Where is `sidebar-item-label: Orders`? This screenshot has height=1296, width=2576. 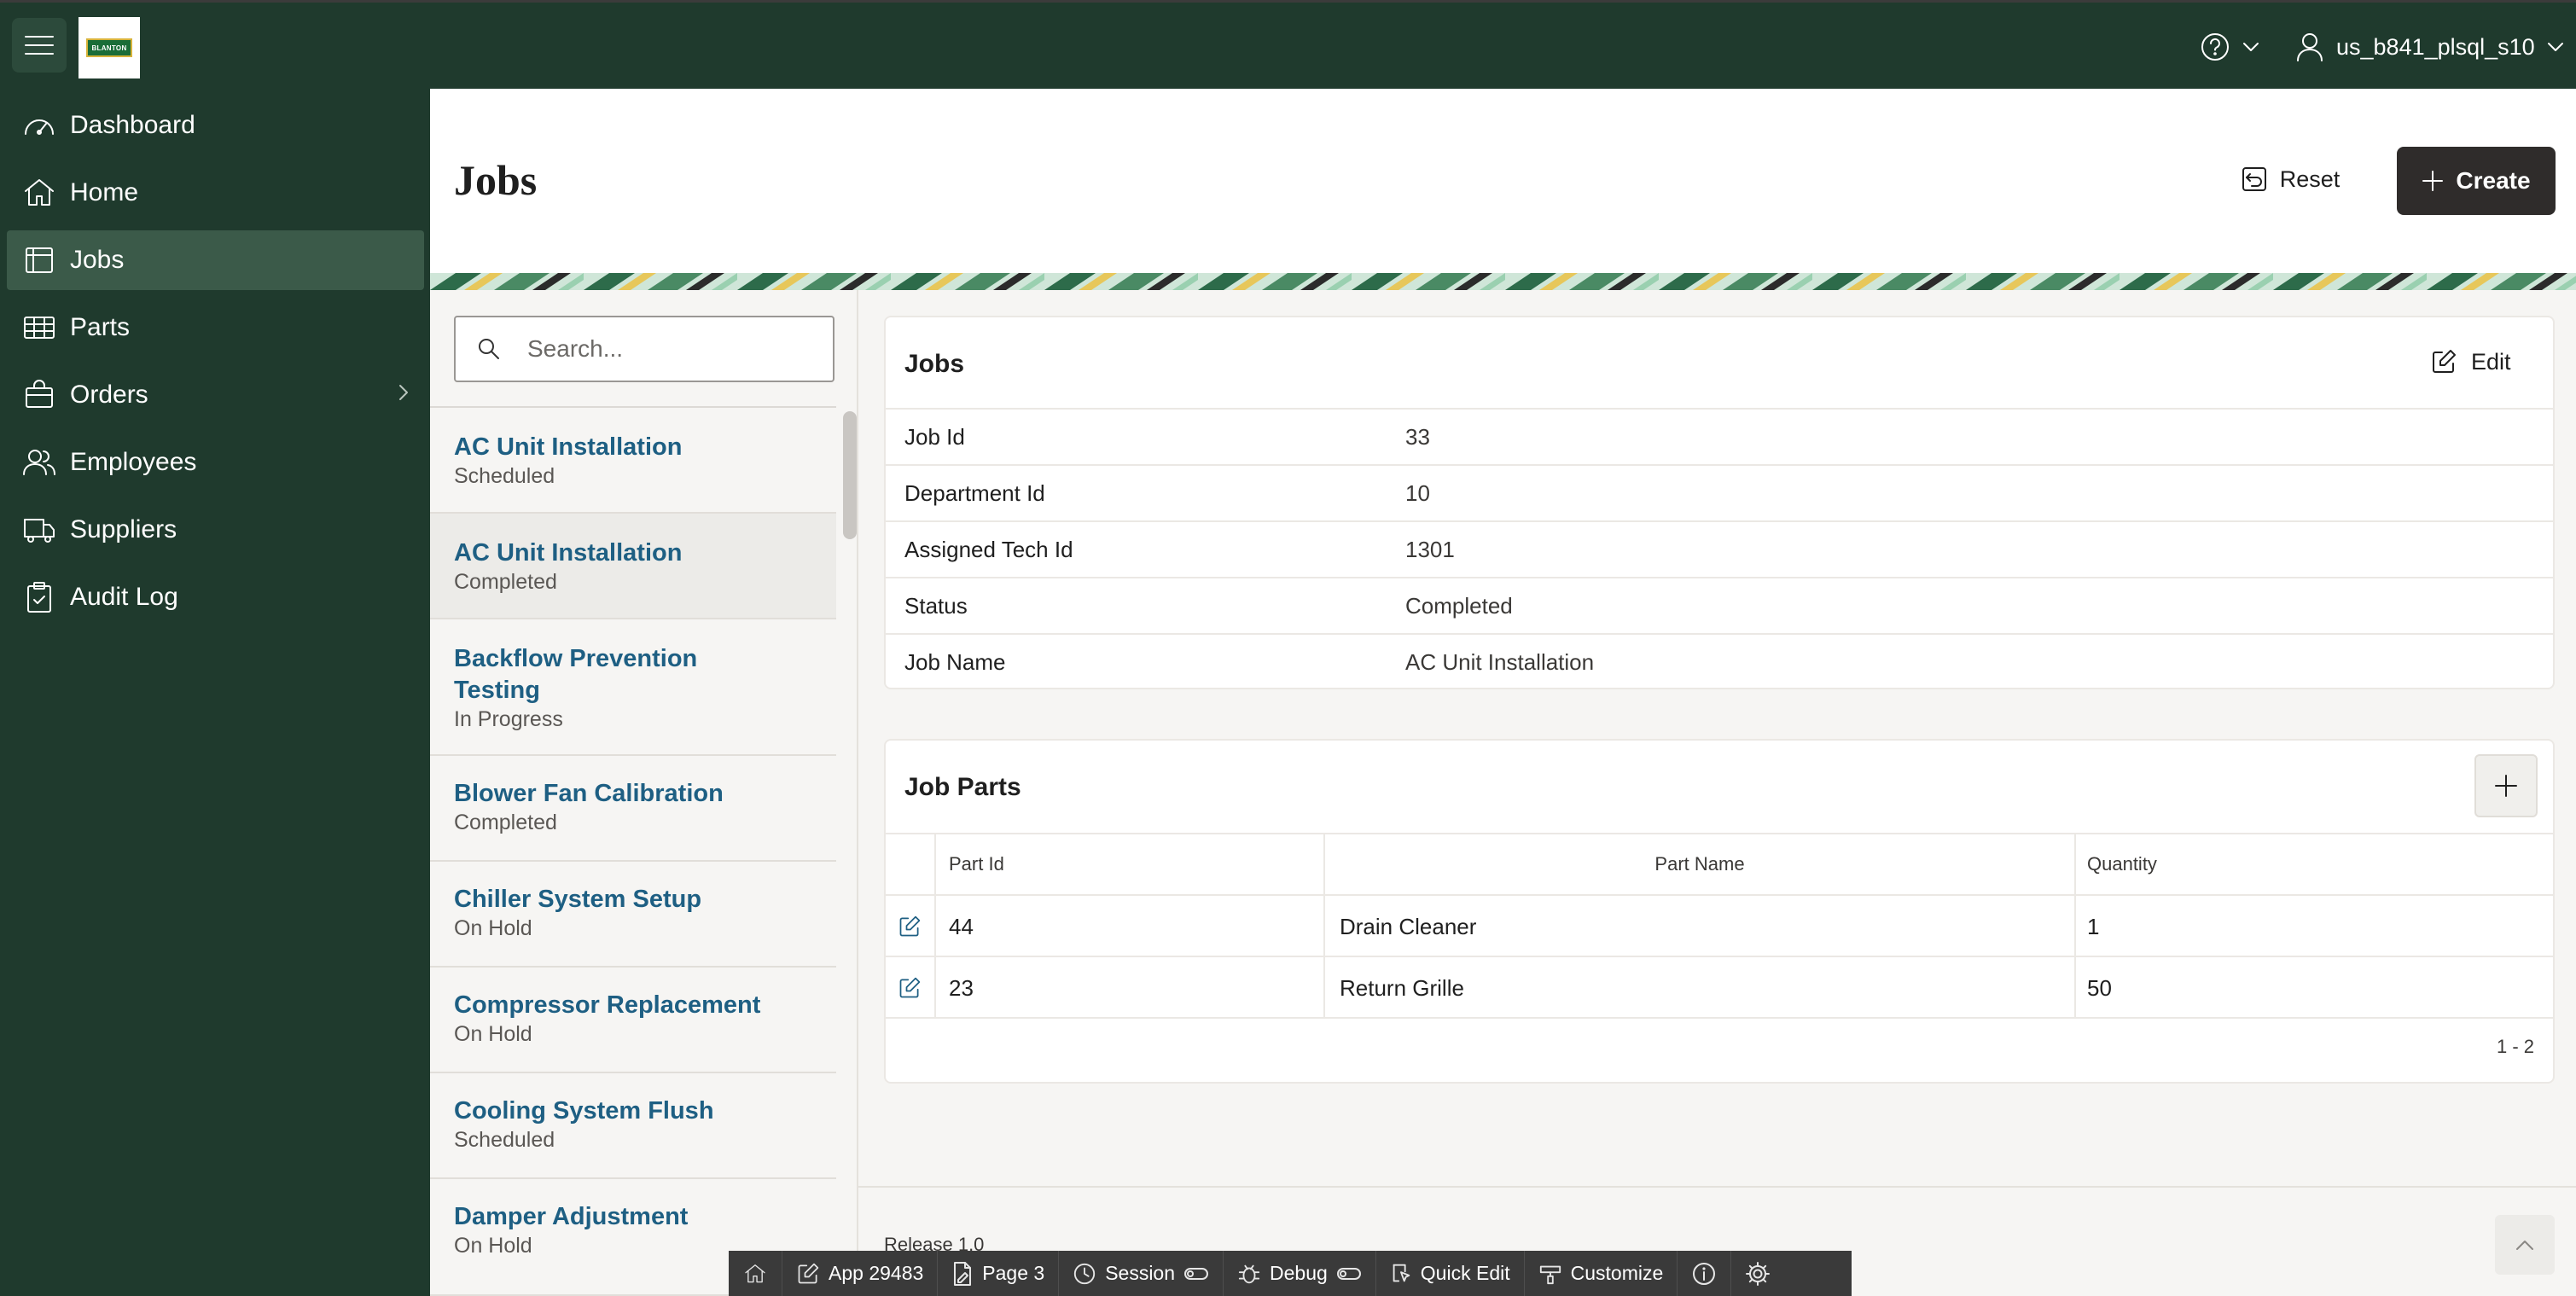
sidebar-item-label: Orders is located at coordinates (109, 395).